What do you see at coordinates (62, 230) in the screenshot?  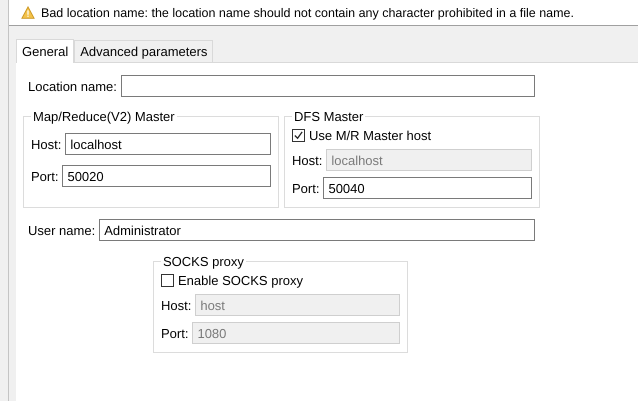 I see `field-label: User name:` at bounding box center [62, 230].